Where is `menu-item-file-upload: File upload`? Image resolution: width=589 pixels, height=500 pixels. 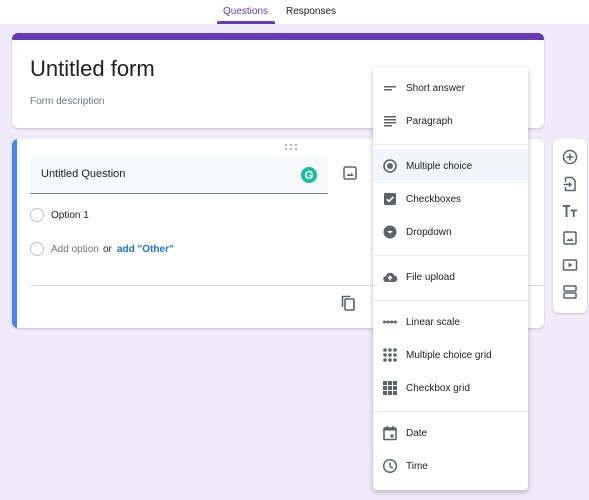
menu-item-file-upload: File upload is located at coordinates (450, 277).